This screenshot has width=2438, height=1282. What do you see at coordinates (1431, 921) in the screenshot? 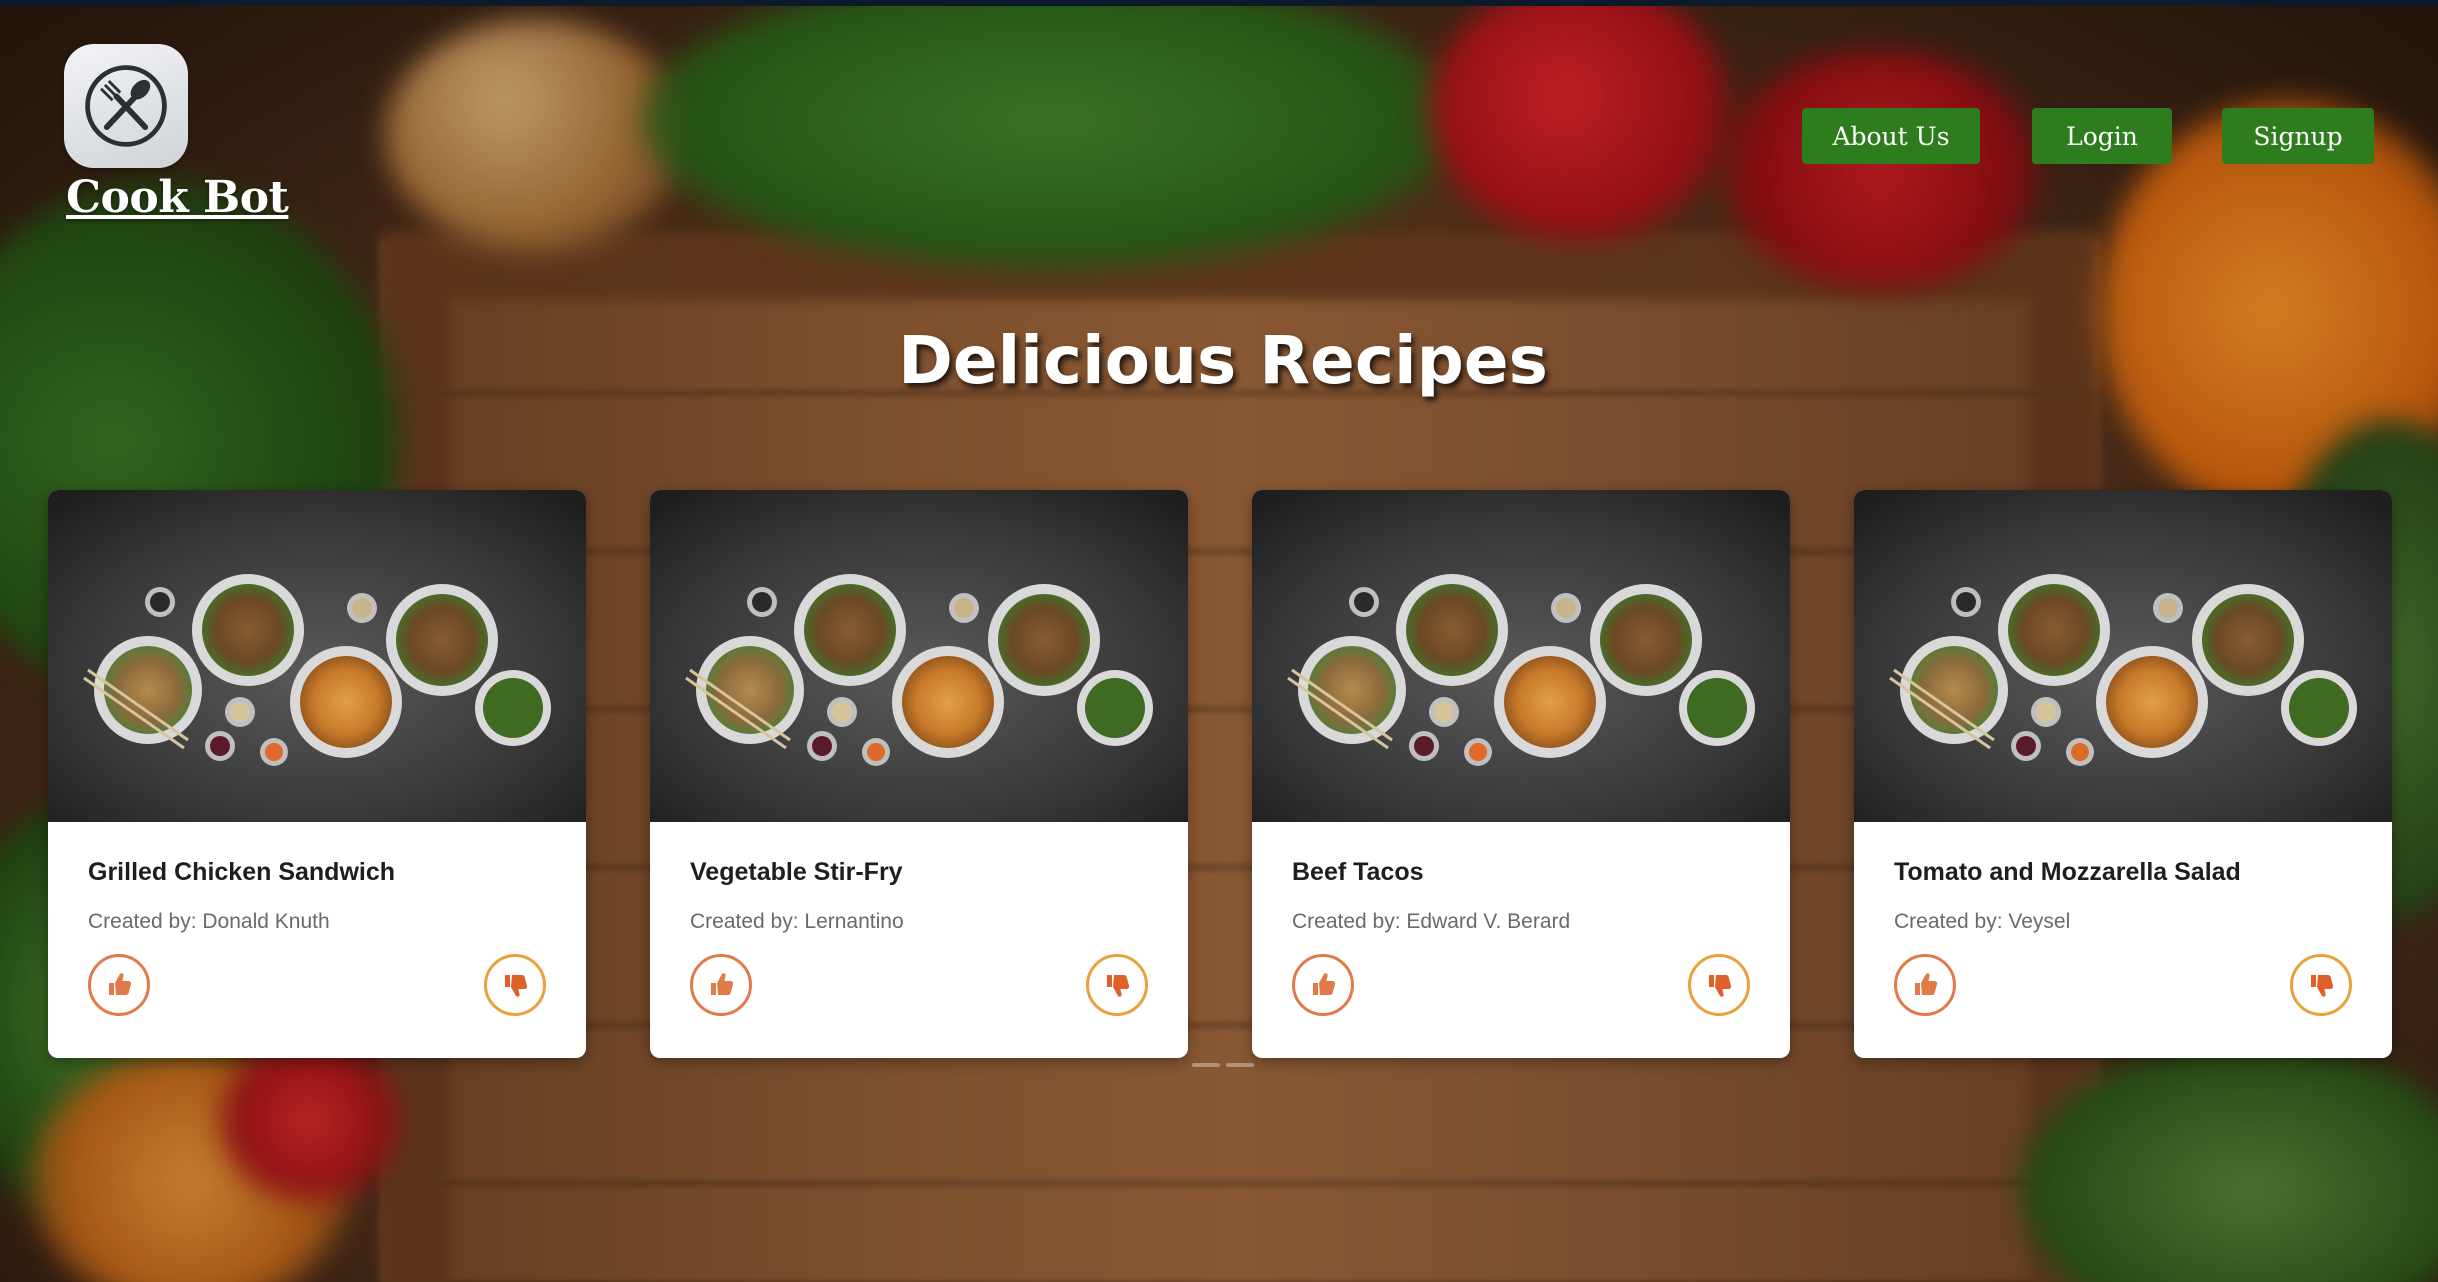
I see `recipe-author: Created by: Edward V. Berard` at bounding box center [1431, 921].